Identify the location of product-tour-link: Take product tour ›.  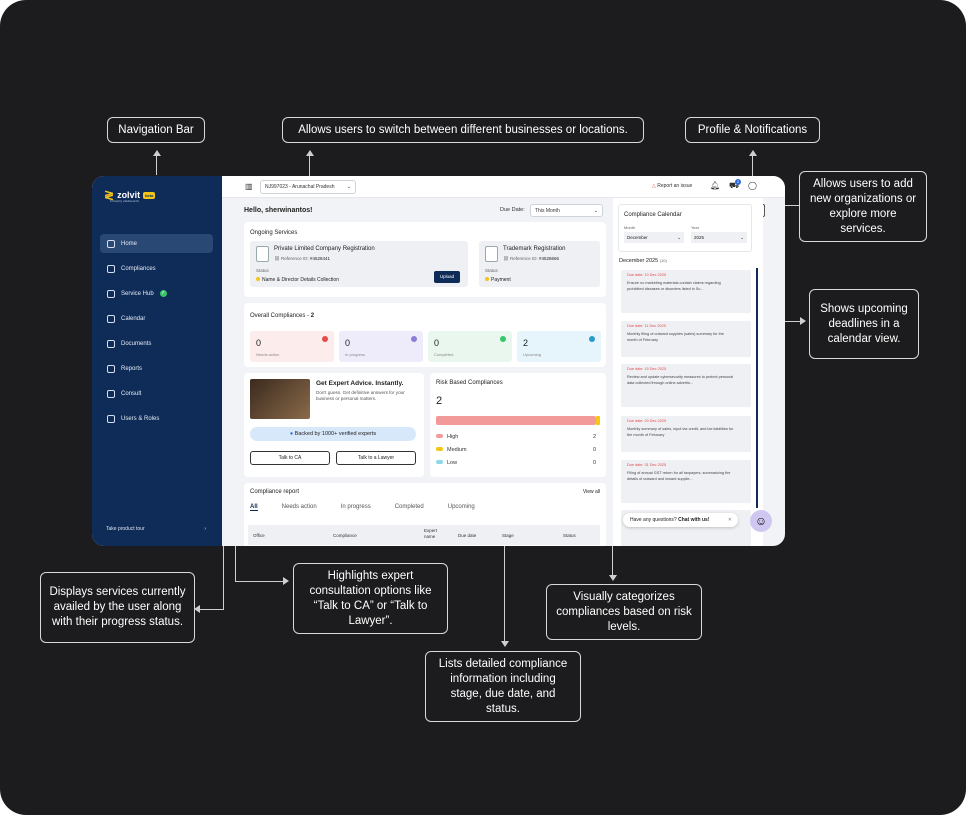
(156, 529).